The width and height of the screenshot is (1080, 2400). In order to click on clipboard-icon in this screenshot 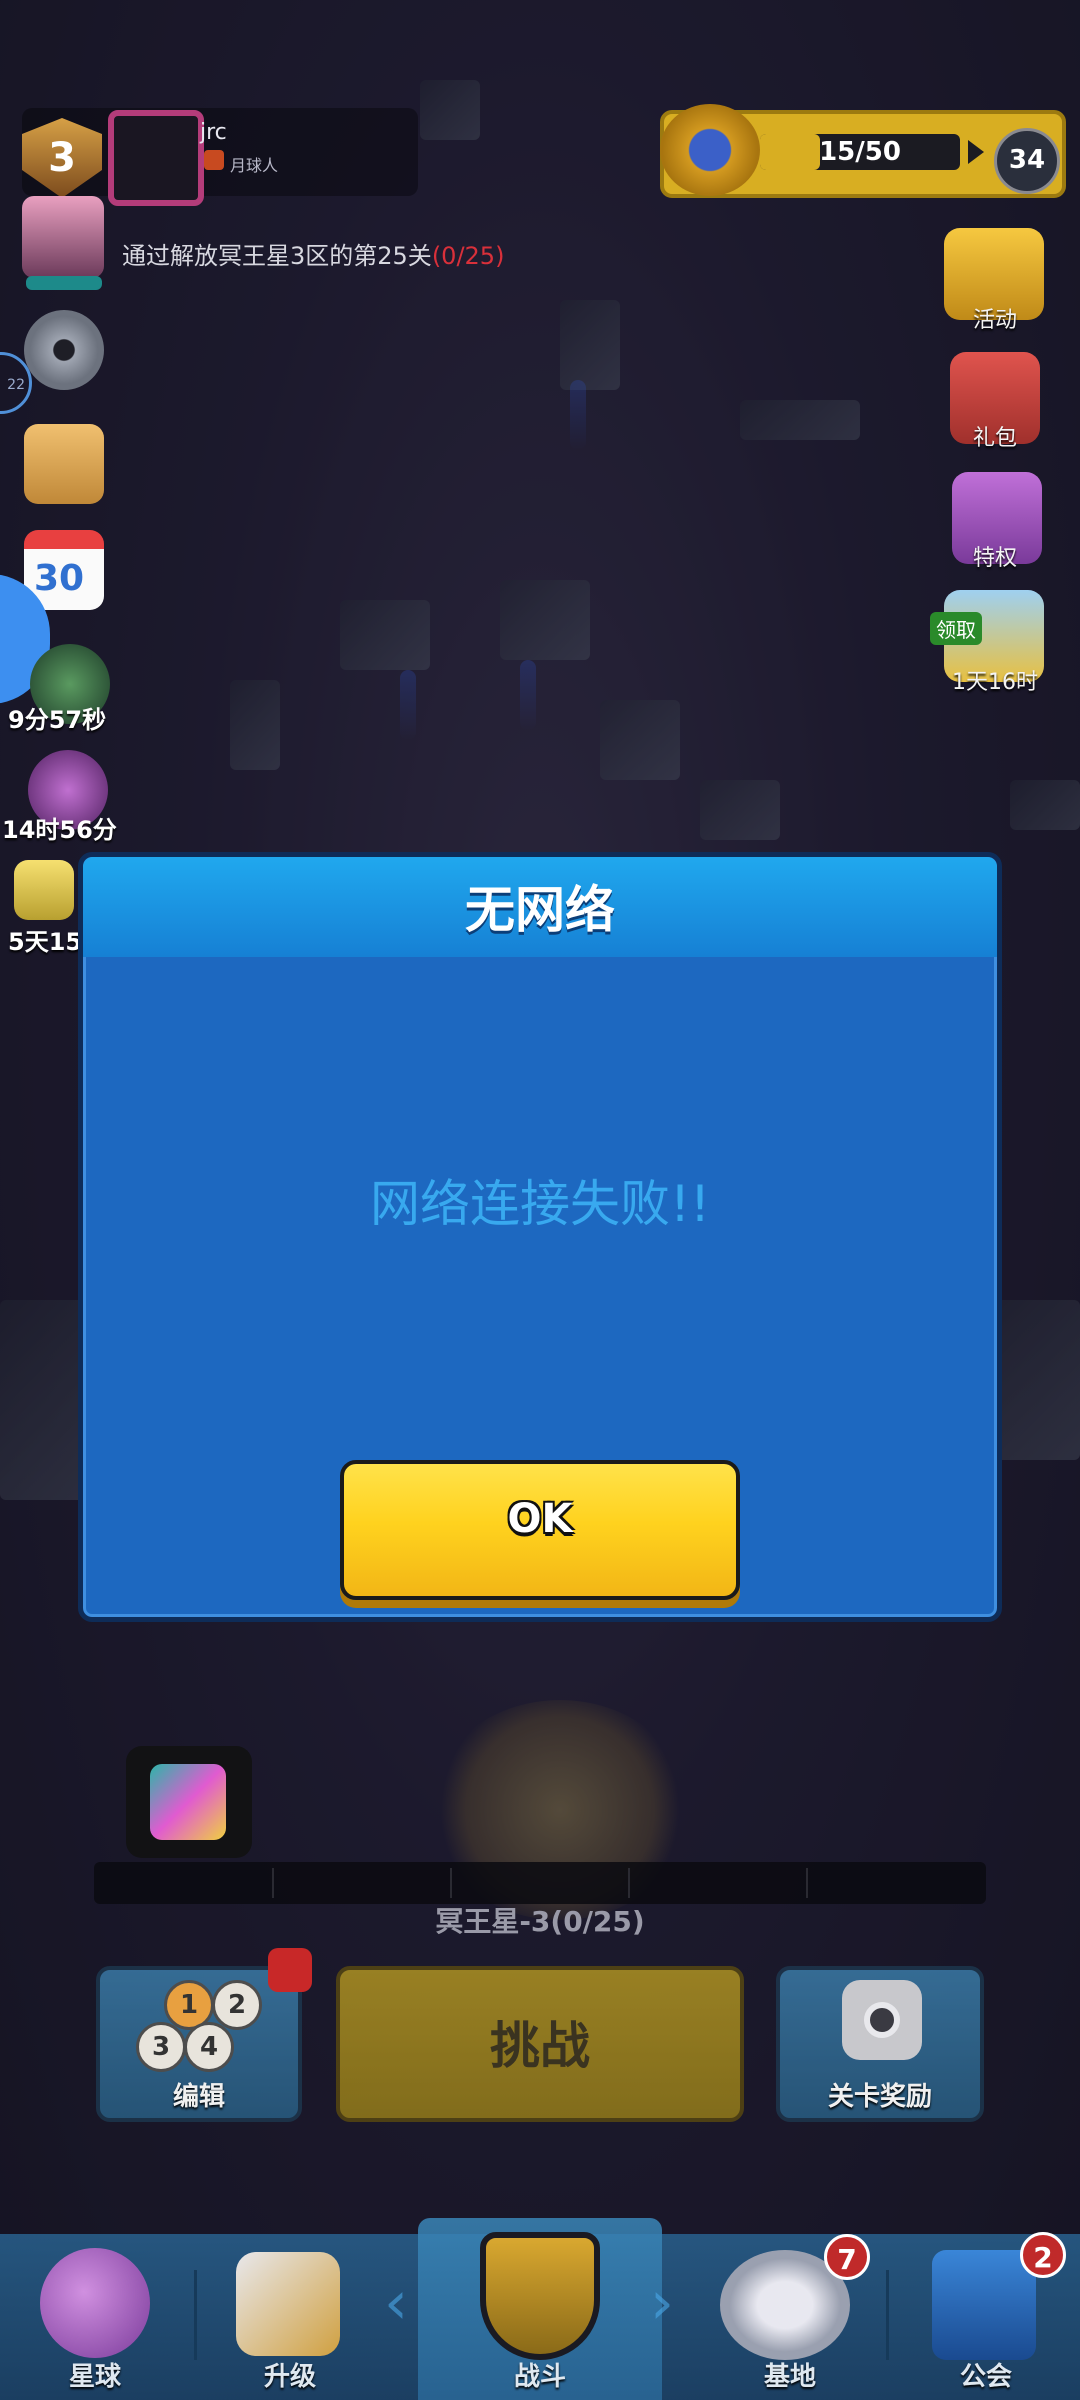, I will do `click(64, 464)`.